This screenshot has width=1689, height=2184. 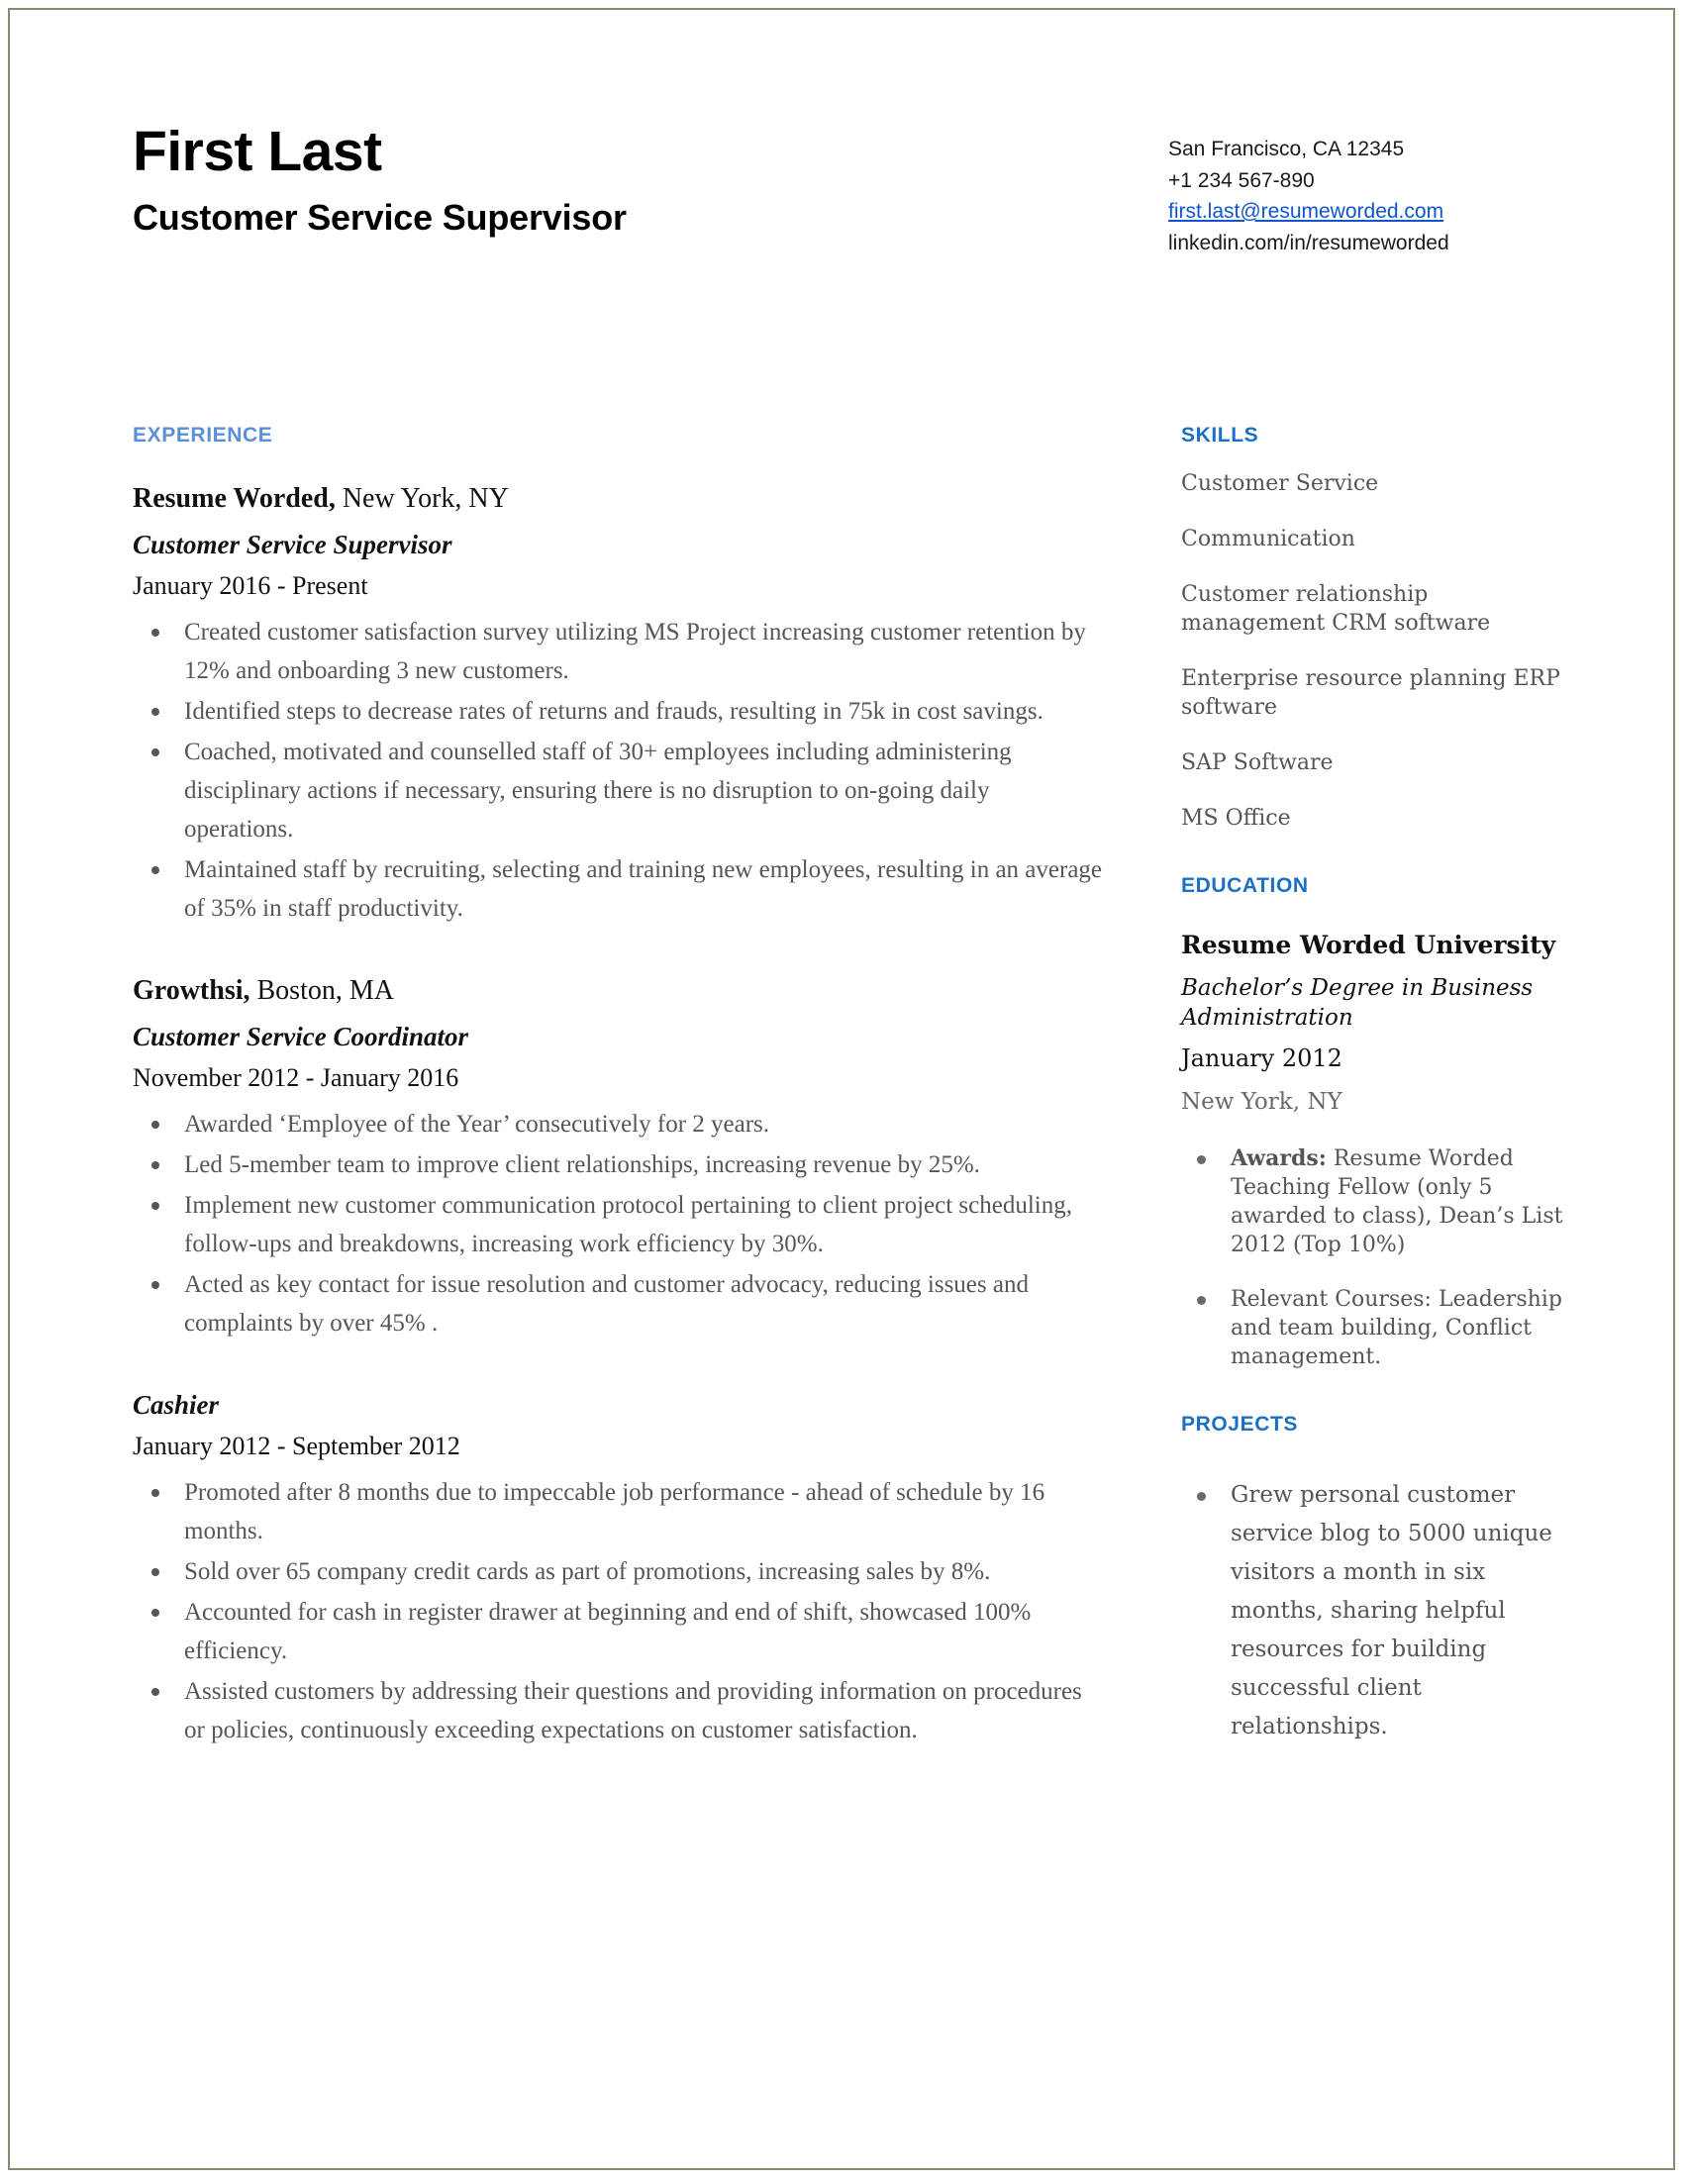 I want to click on job-title: Customer Service Coordinator, so click(x=301, y=1036).